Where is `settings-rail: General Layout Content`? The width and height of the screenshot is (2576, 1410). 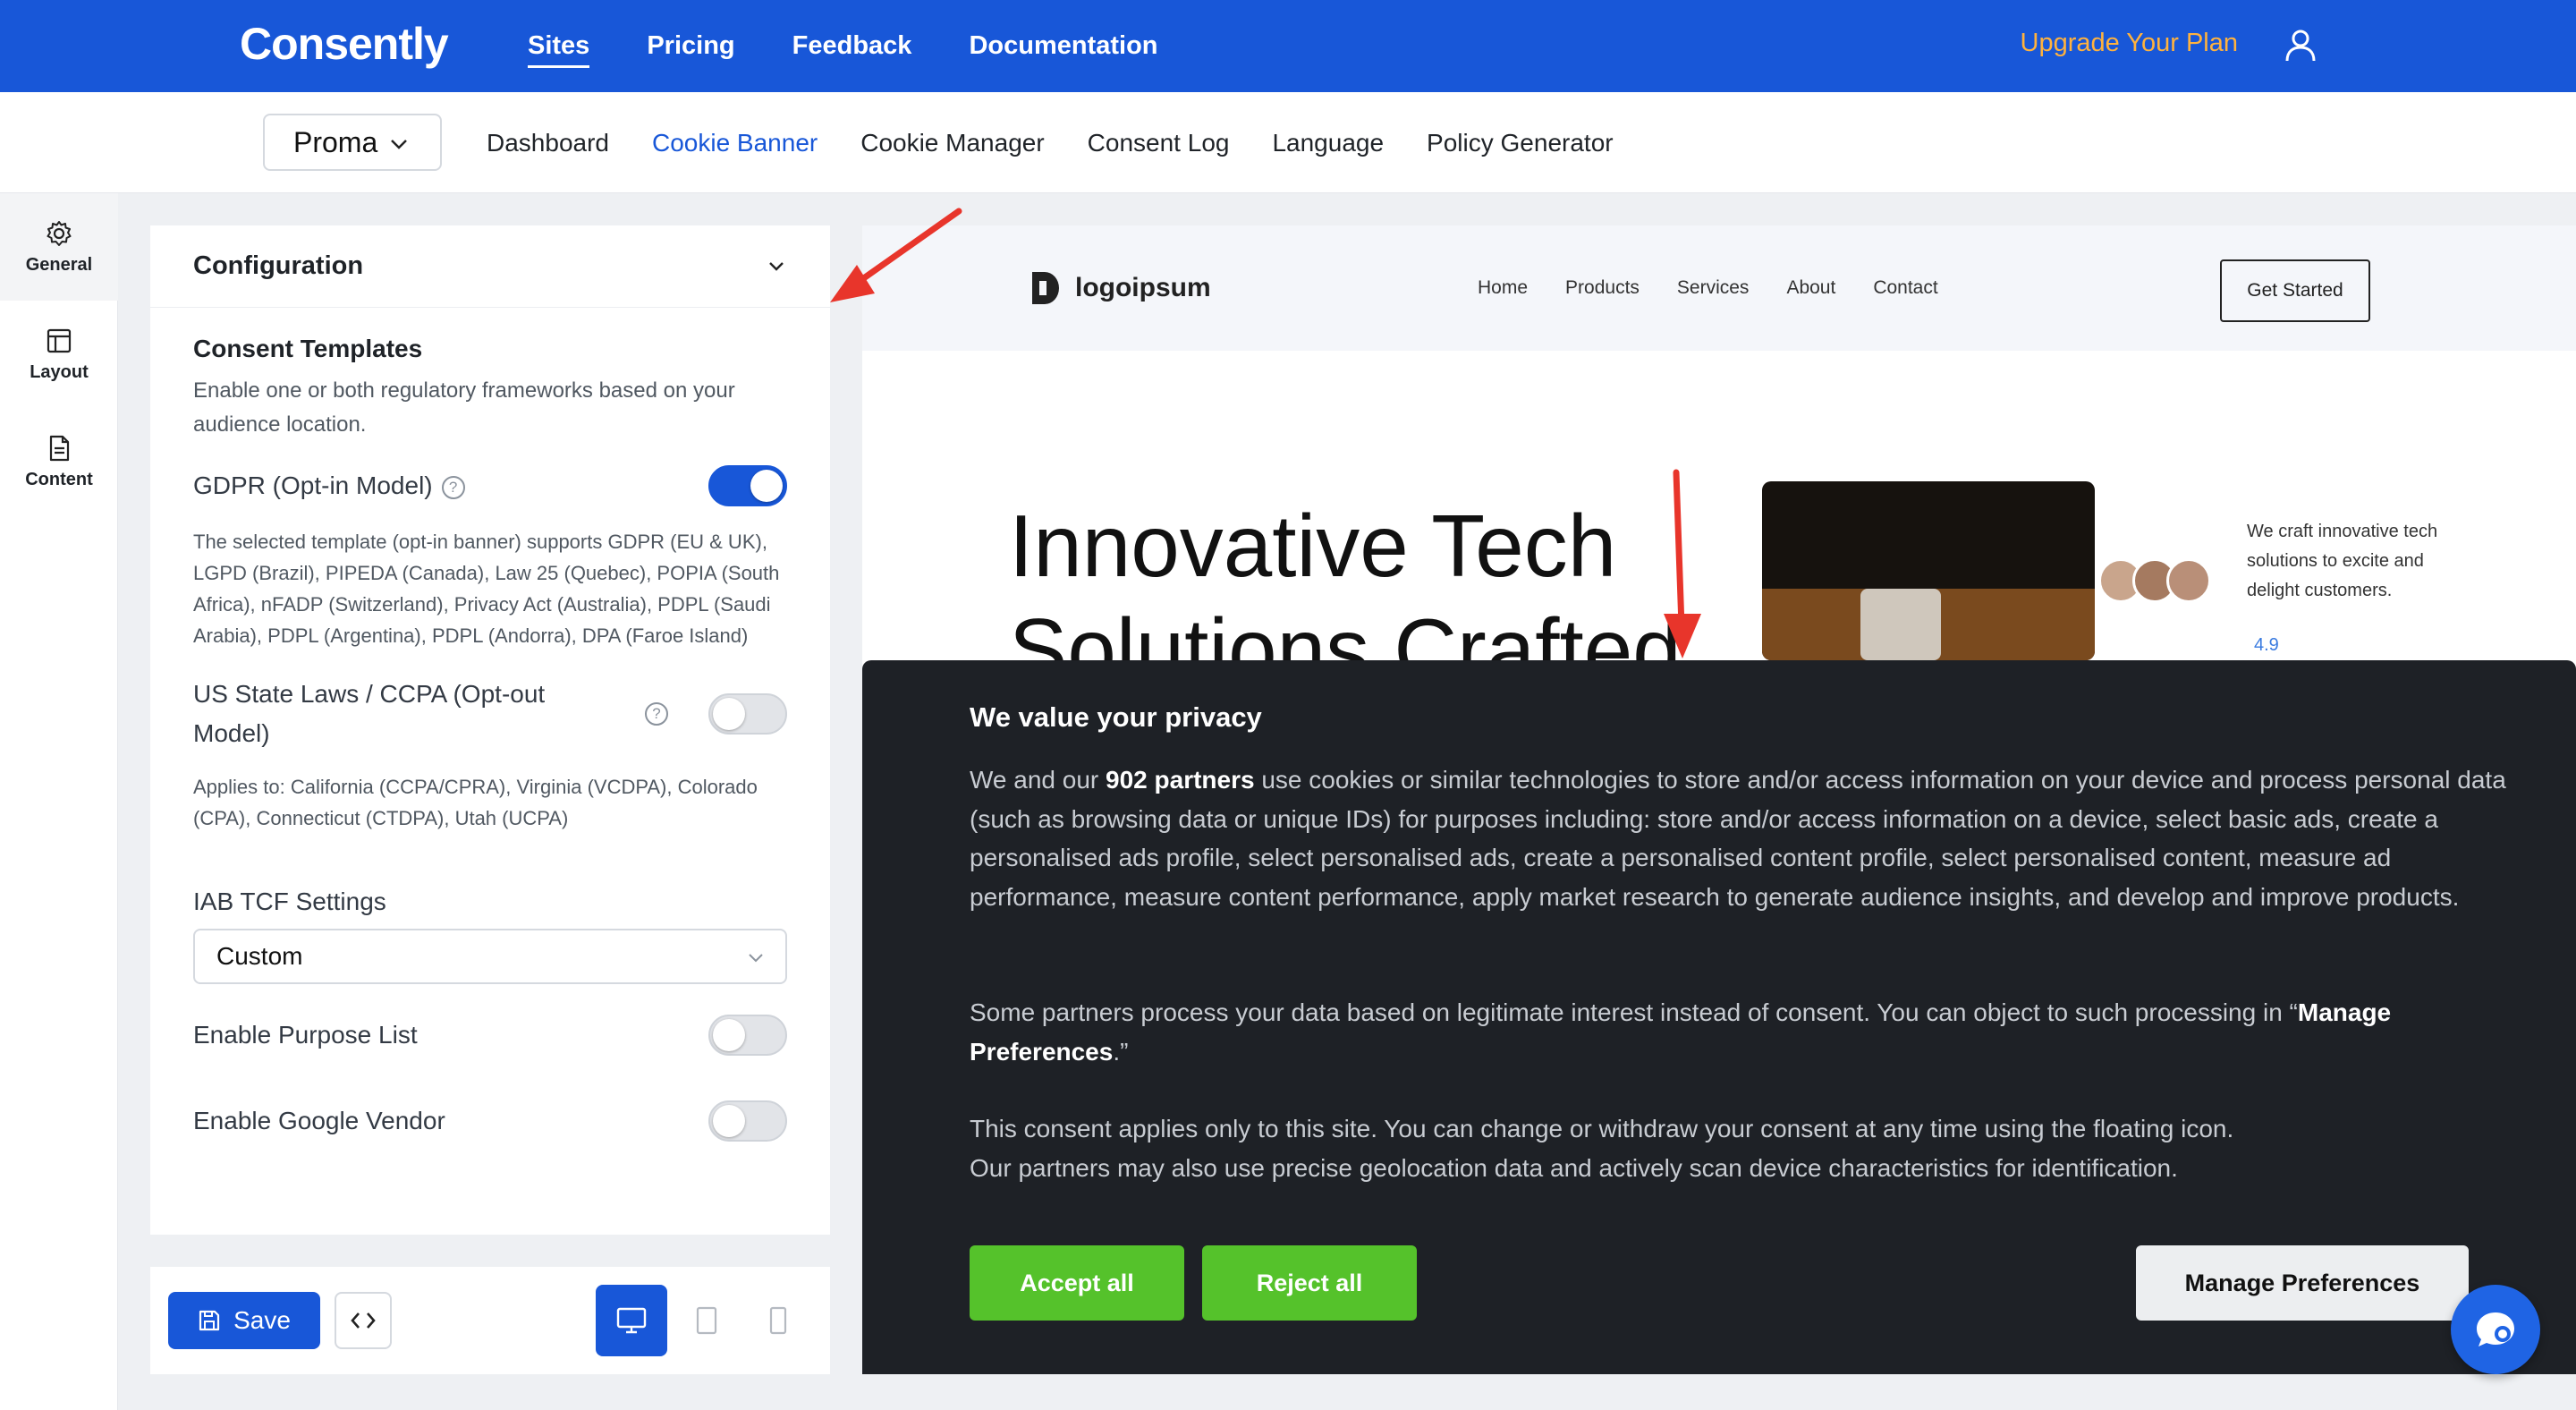
settings-rail: General Layout Content is located at coordinates (59, 802).